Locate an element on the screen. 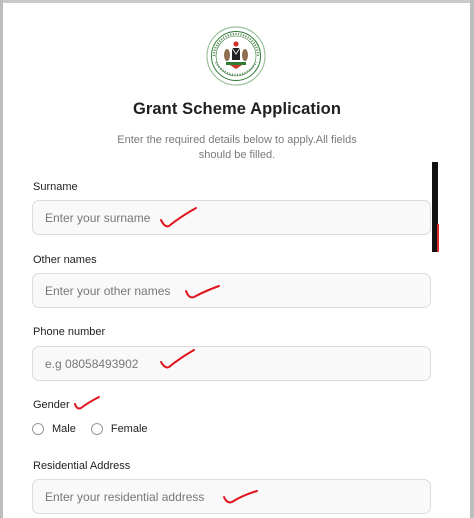 The height and width of the screenshot is (518, 474). page-title: Grant Scheme Application is located at coordinates (237, 109).